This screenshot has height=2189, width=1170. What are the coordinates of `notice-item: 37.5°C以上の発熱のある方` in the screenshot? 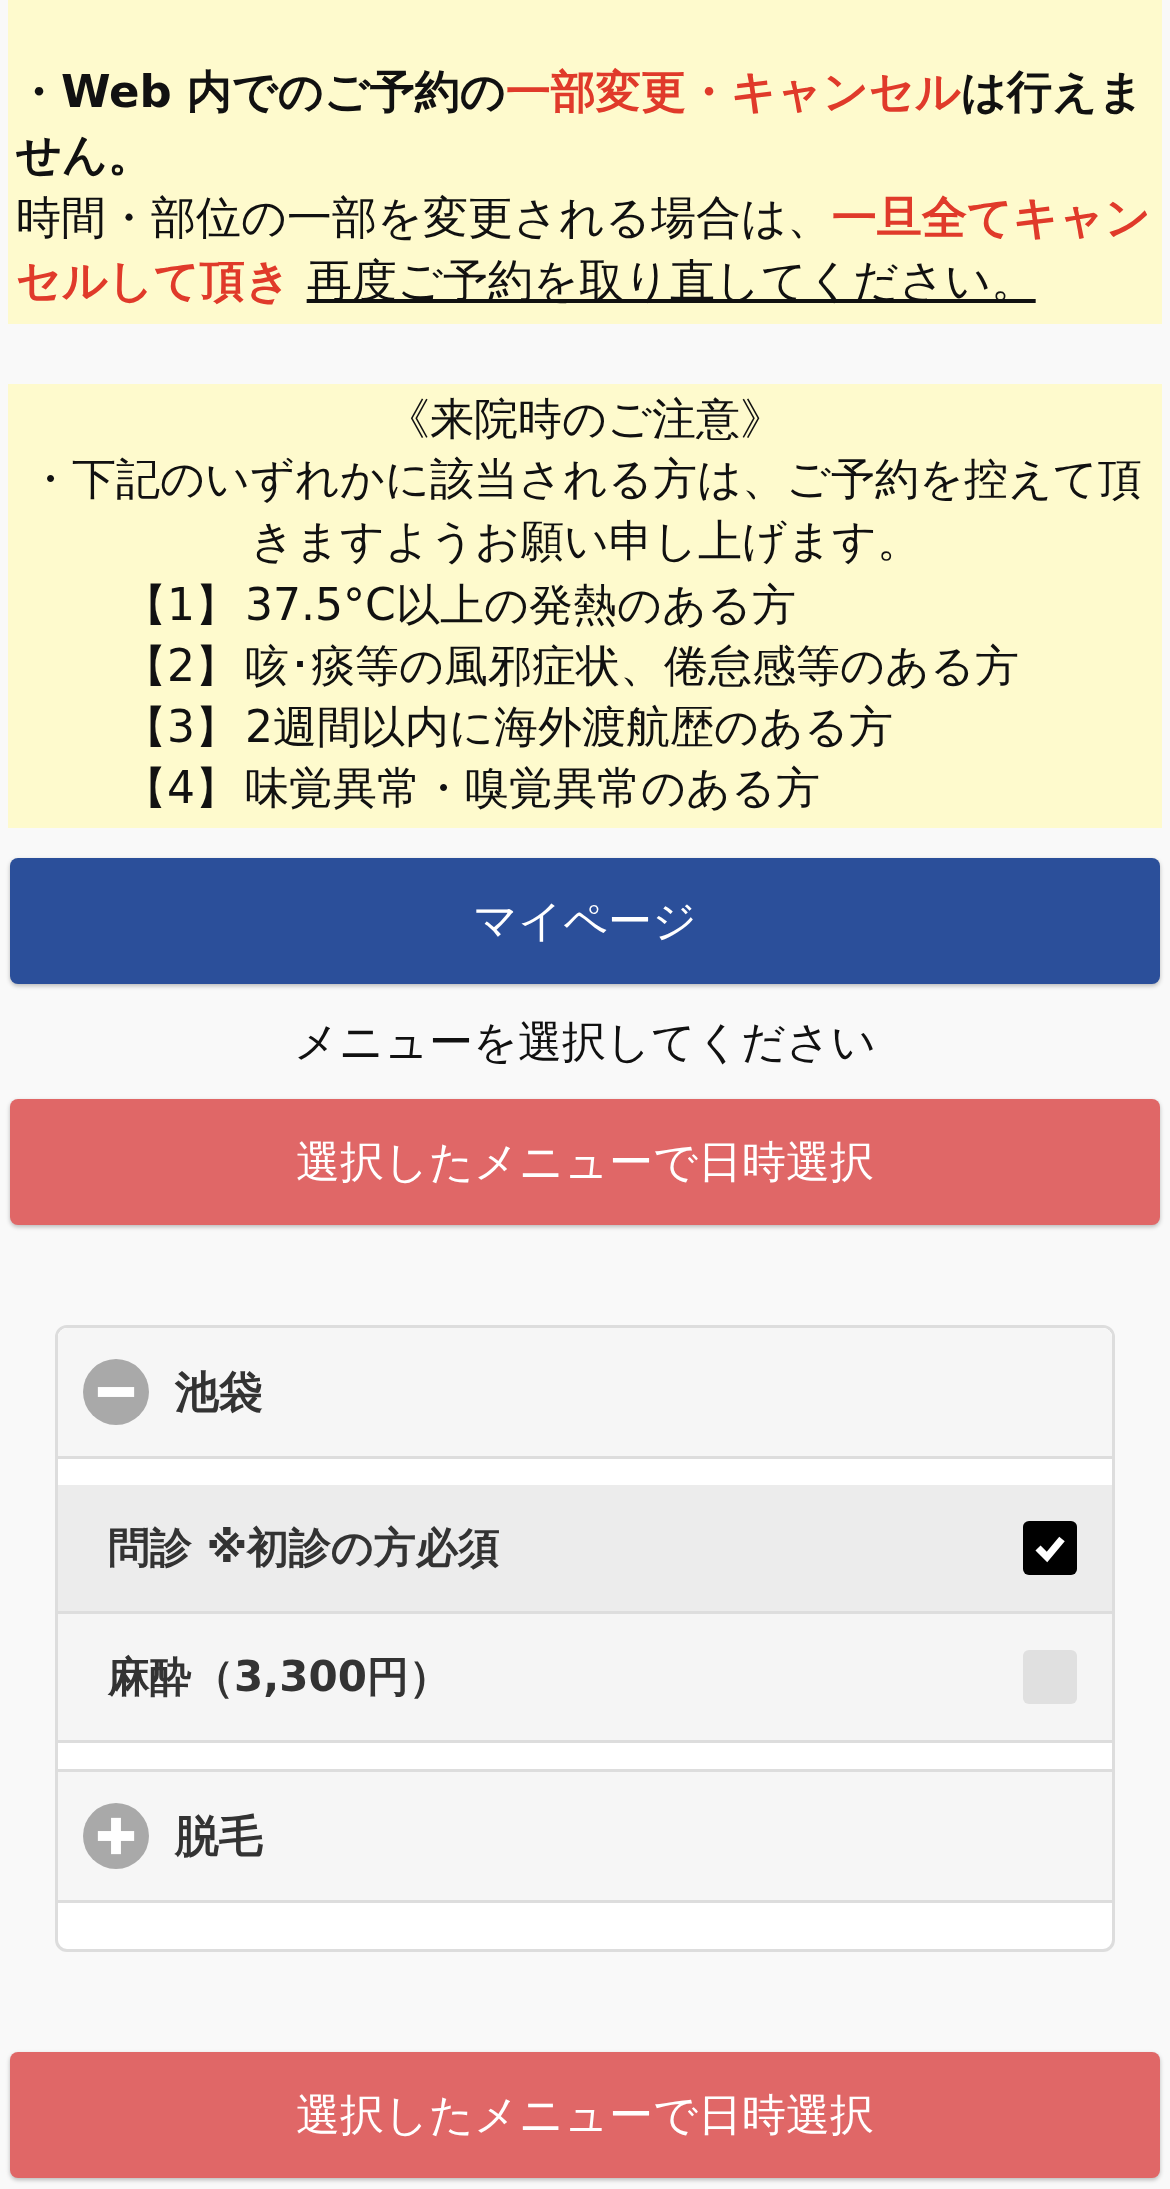 It's located at (520, 605).